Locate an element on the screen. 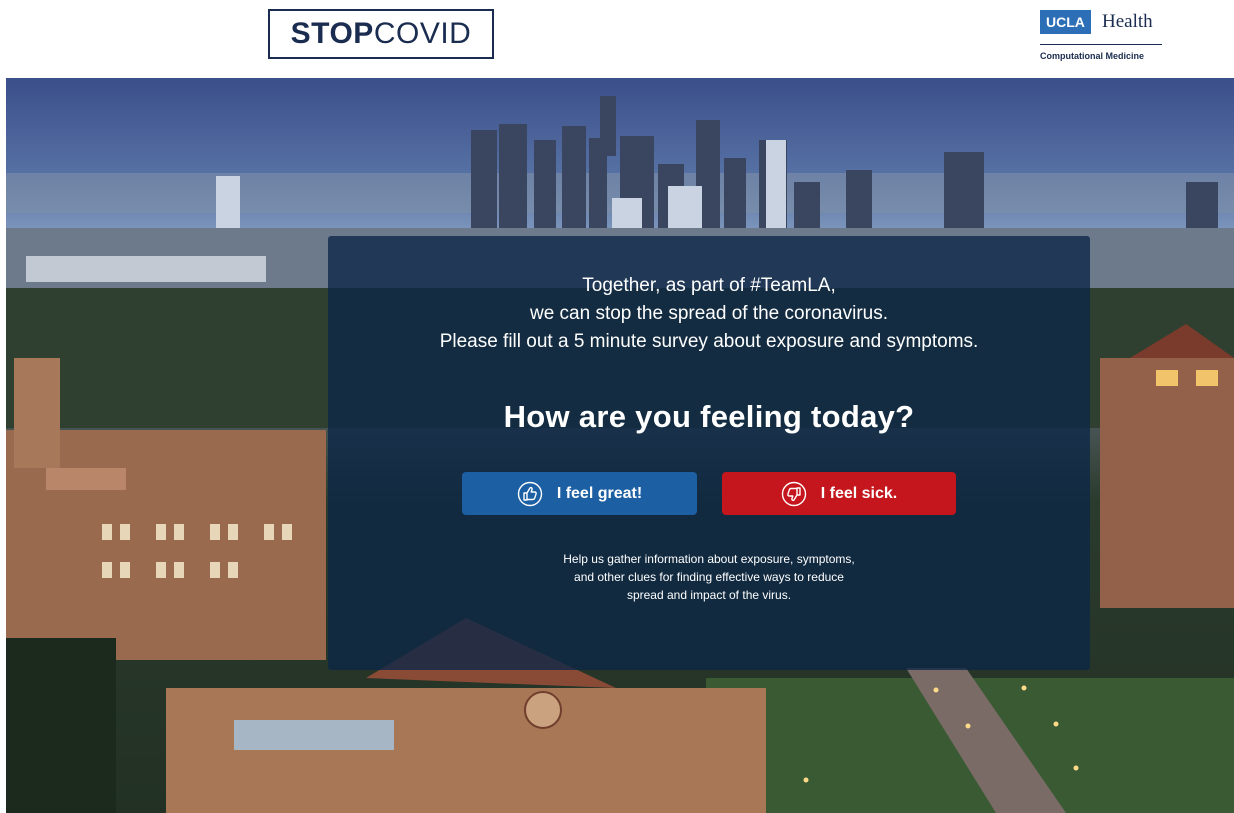  ucla-health-text: Health is located at coordinates (1127, 21).